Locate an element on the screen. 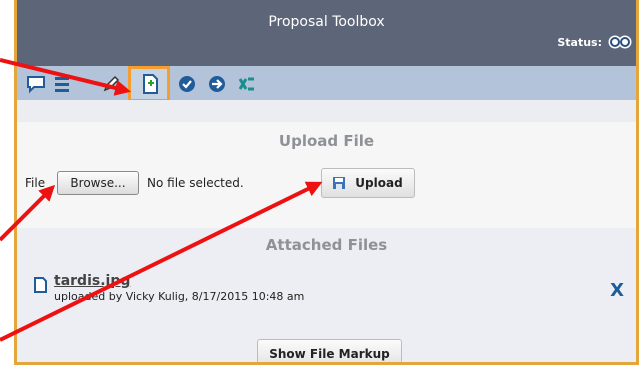 Image resolution: width=639 pixels, height=365 pixels. status-toggle-icon is located at coordinates (620, 42).